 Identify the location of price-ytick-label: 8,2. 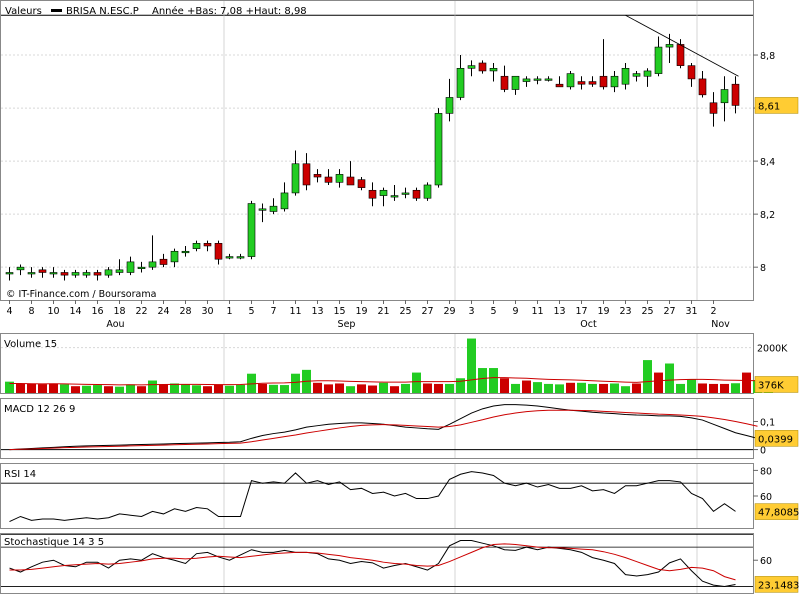
(767, 215).